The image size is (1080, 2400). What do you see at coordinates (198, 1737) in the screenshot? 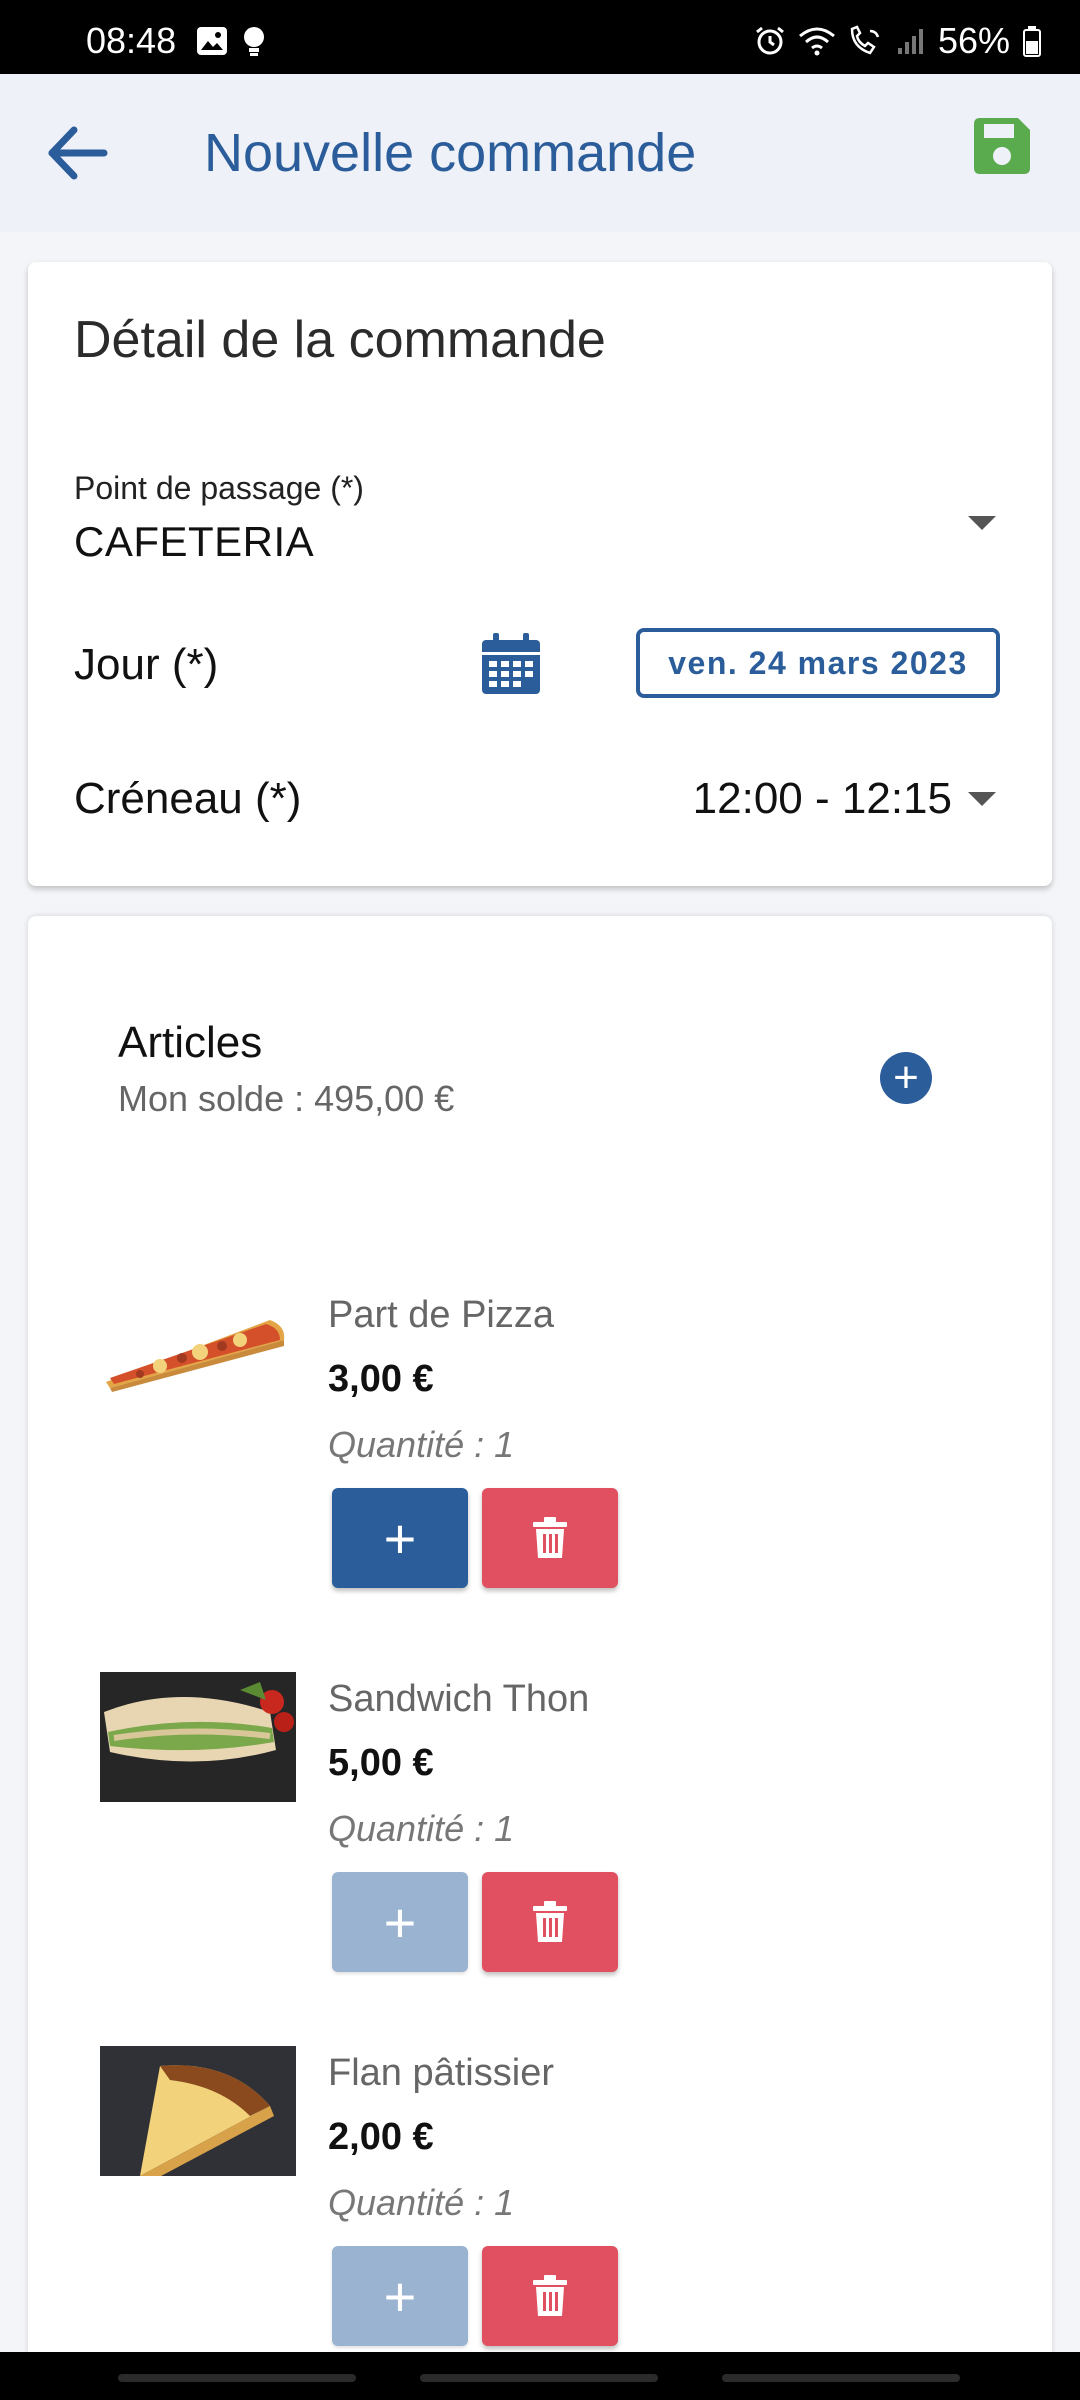
I see `sandwich-image` at bounding box center [198, 1737].